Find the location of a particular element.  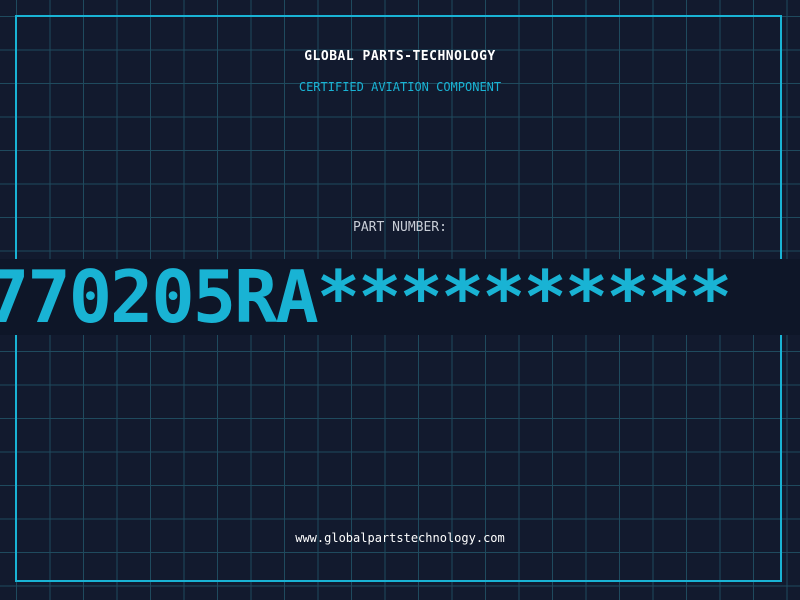

company-name: GLOBAL PARTS-TECHNOLOGY is located at coordinates (400, 56).